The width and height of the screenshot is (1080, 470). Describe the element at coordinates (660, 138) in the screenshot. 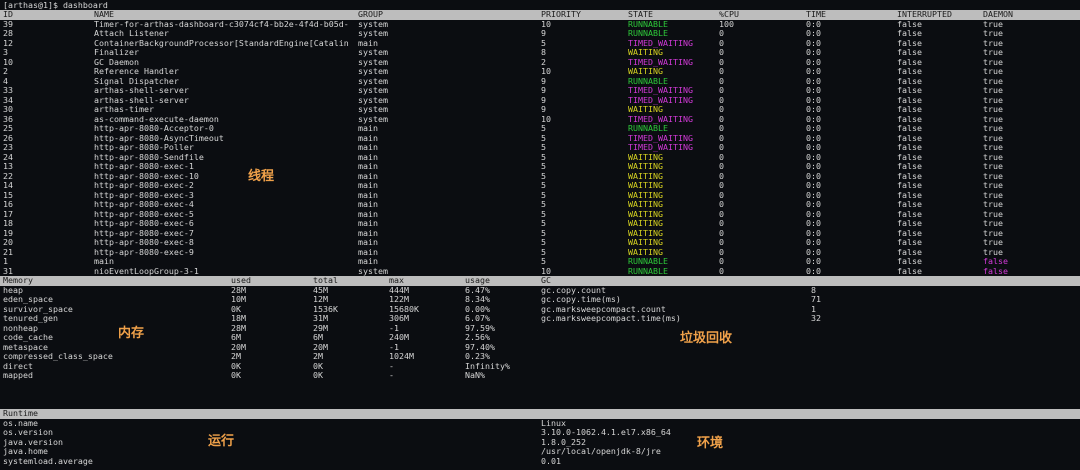

I see `cell-col-state: TIMED_WAITING` at that location.